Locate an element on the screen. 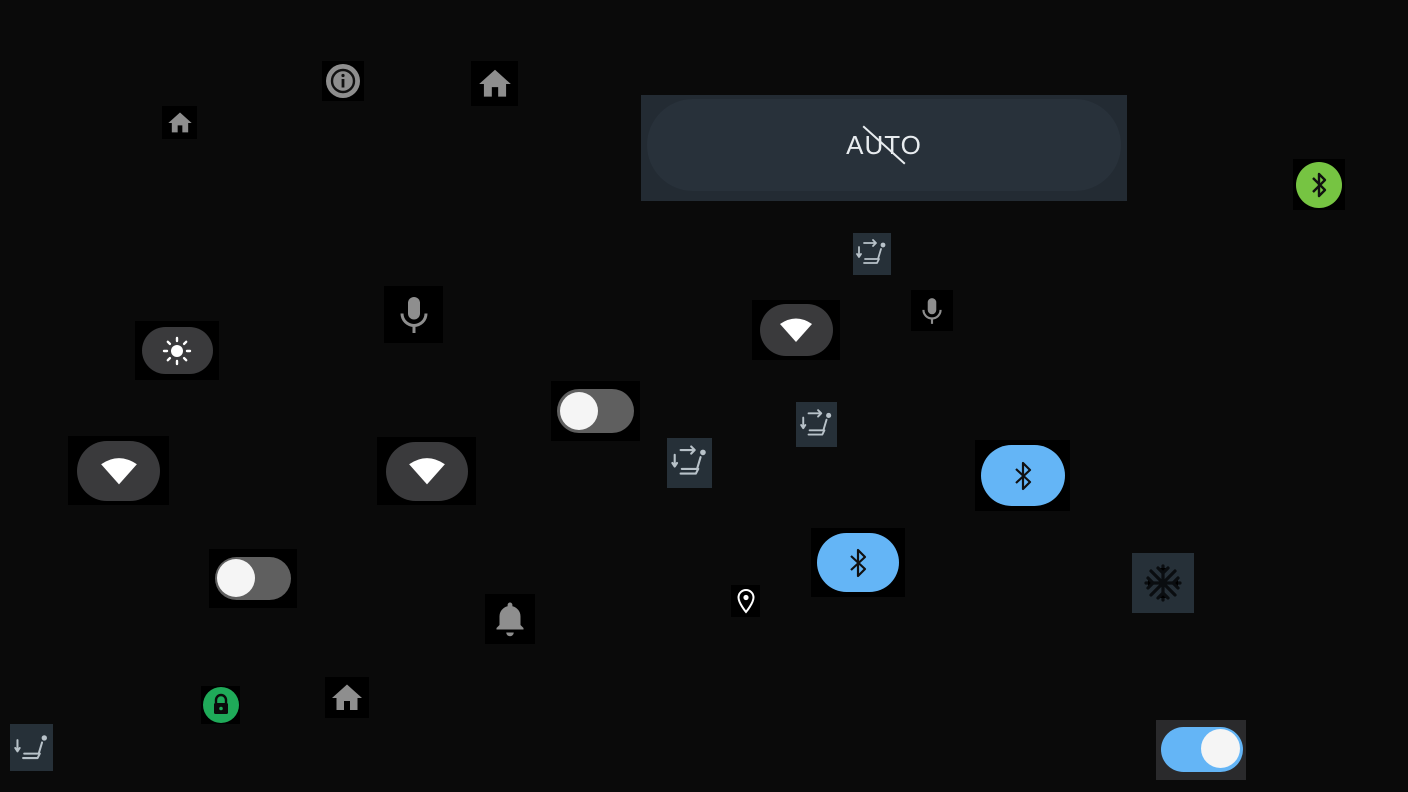  auto-panel: AUTO is located at coordinates (884, 148).